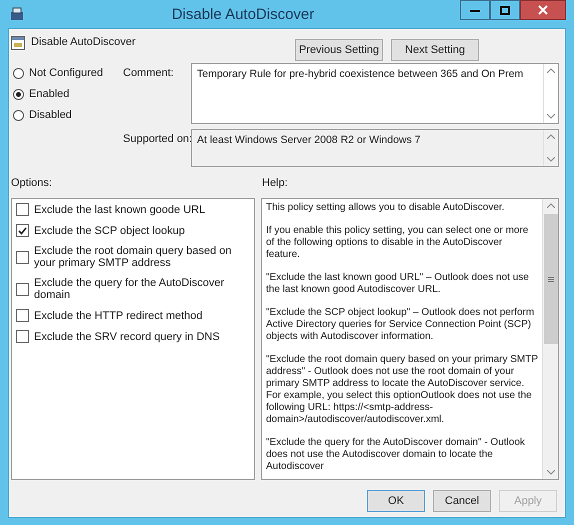  Describe the element at coordinates (109, 230) in the screenshot. I see `option-label: Exclude the SCP object lookup` at that location.